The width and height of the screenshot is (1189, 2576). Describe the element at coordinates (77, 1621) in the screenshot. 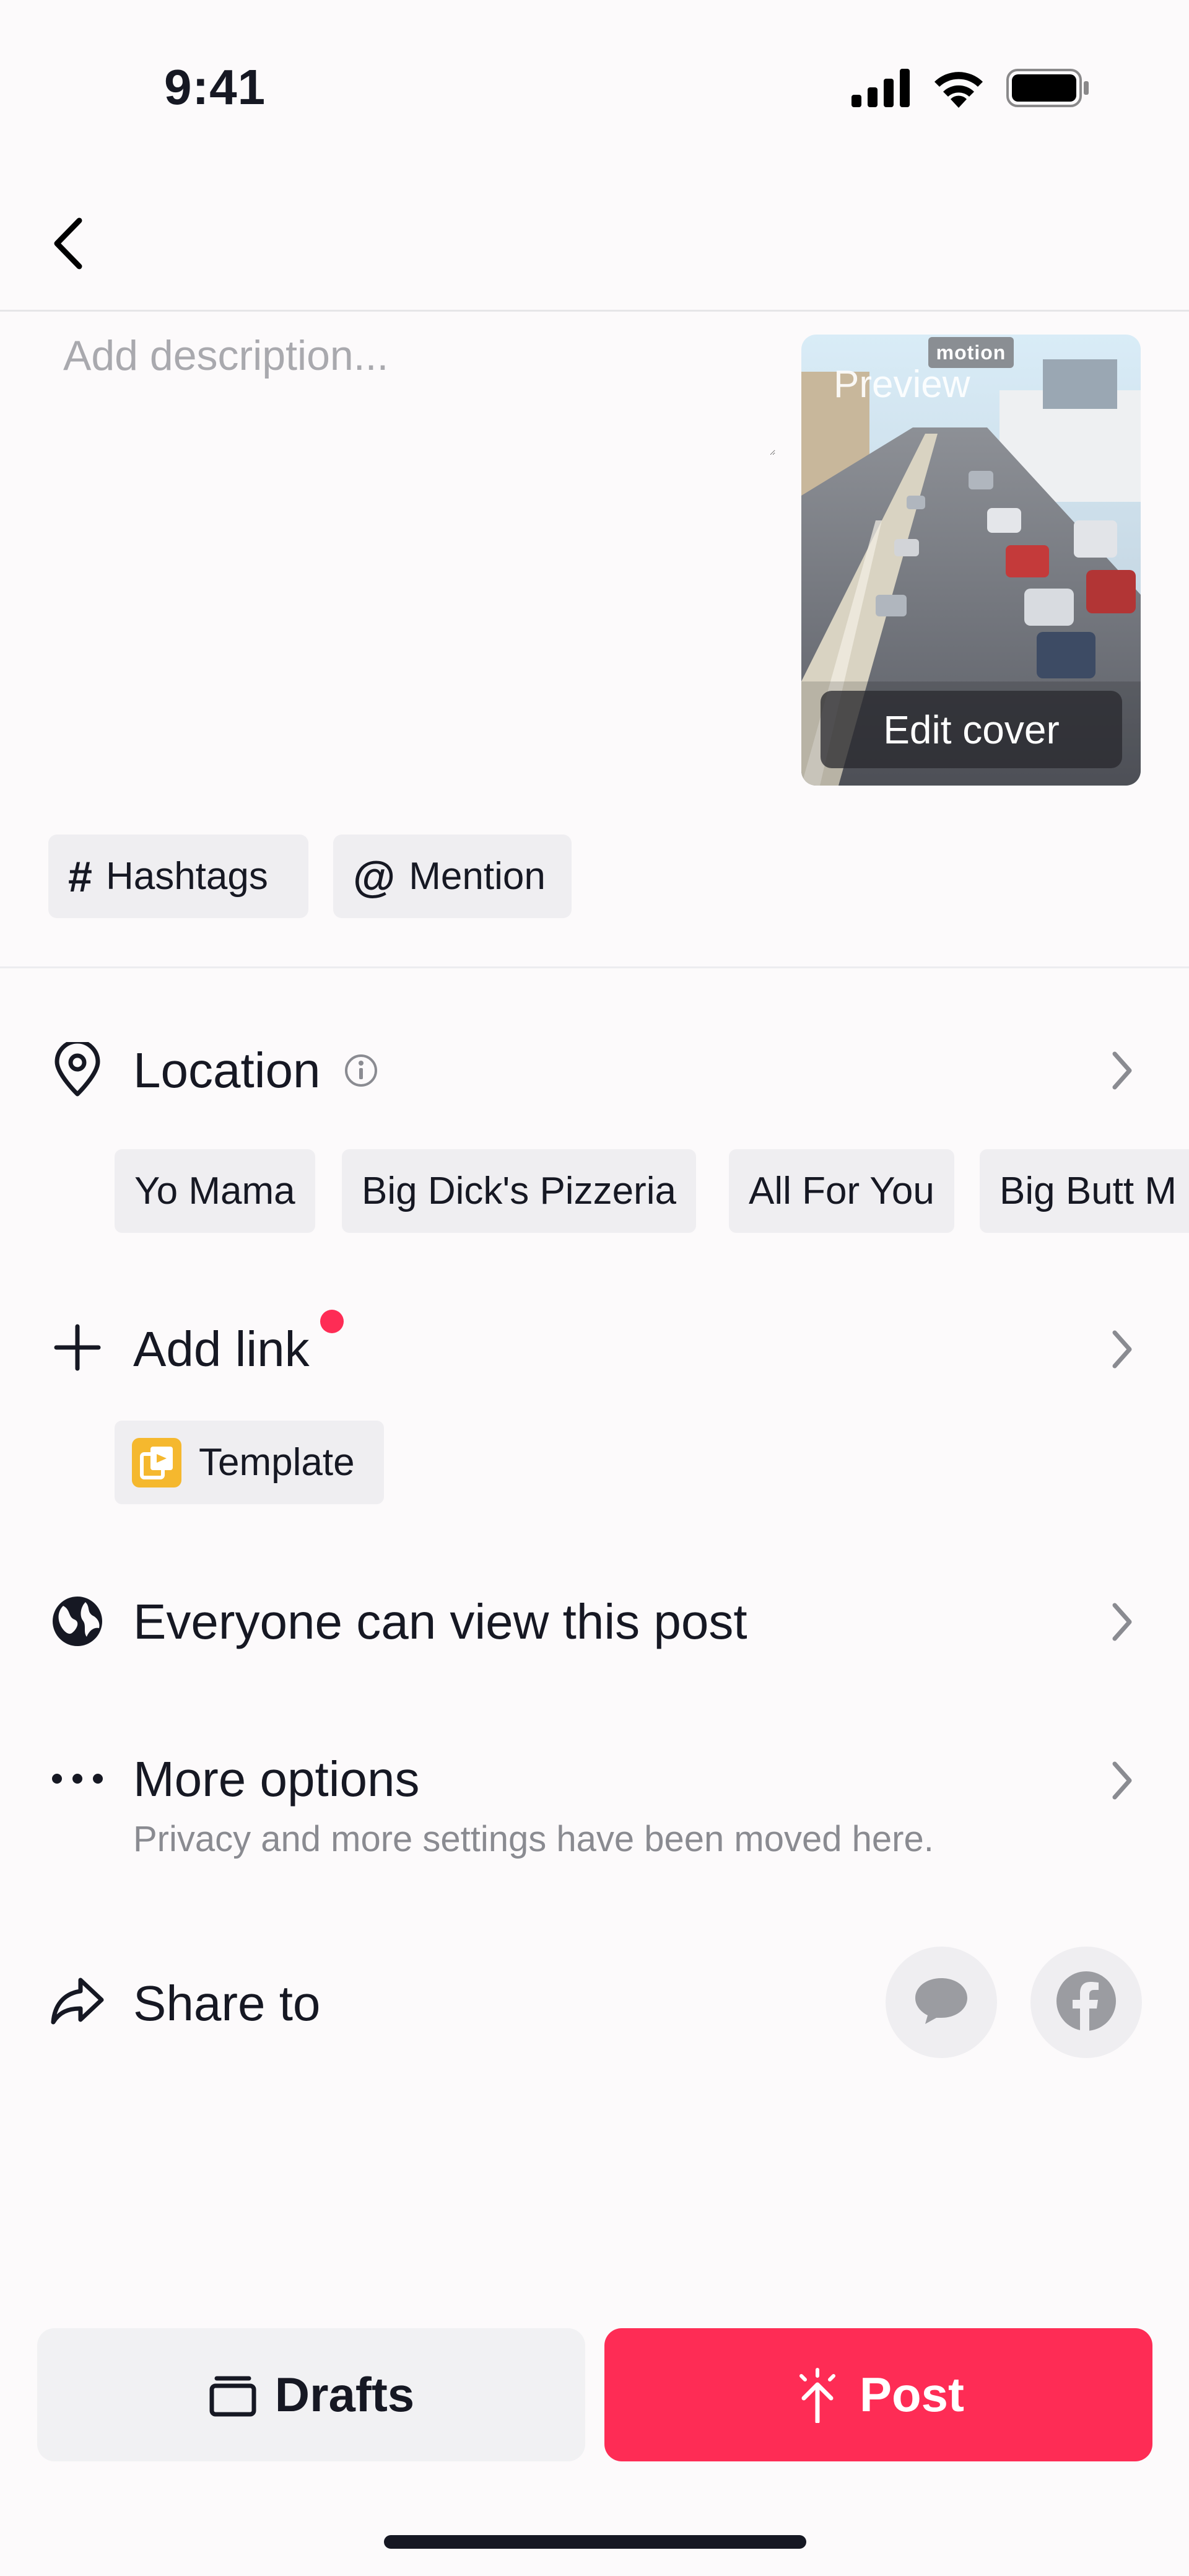

I see `globe-icon` at that location.